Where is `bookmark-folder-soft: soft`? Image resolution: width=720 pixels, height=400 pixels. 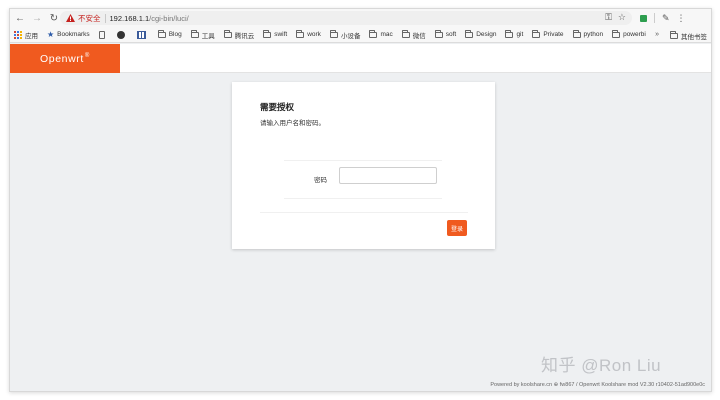
bookmark-folder-soft: soft is located at coordinates (445, 33).